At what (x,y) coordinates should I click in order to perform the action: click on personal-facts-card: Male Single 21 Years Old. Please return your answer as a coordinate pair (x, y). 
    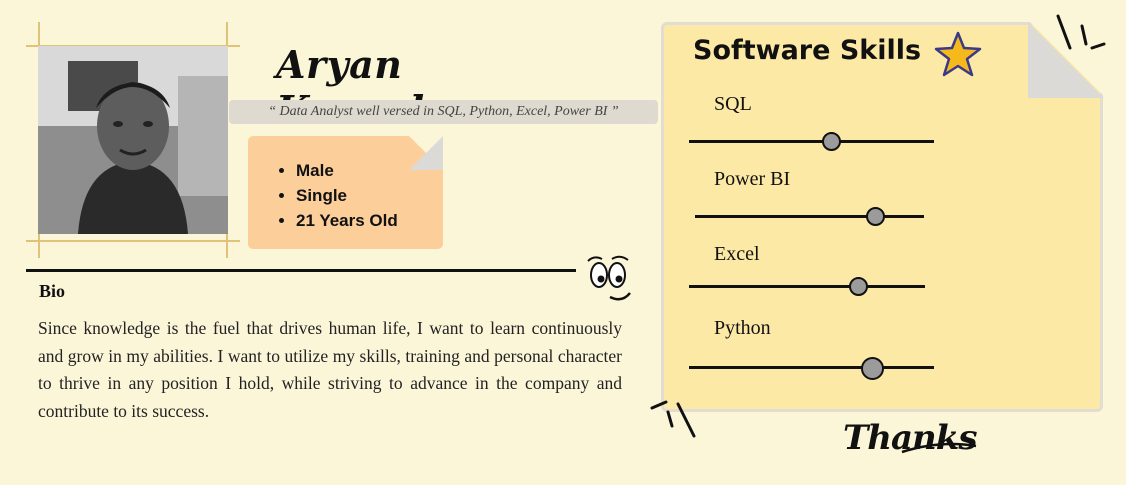
    Looking at the image, I should click on (345, 192).